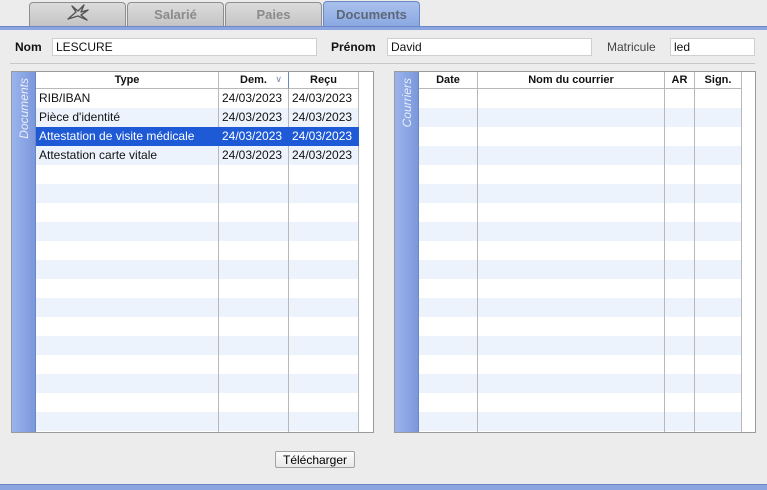 The height and width of the screenshot is (490, 767). I want to click on courriers-side-label: Courriers, so click(406, 103).